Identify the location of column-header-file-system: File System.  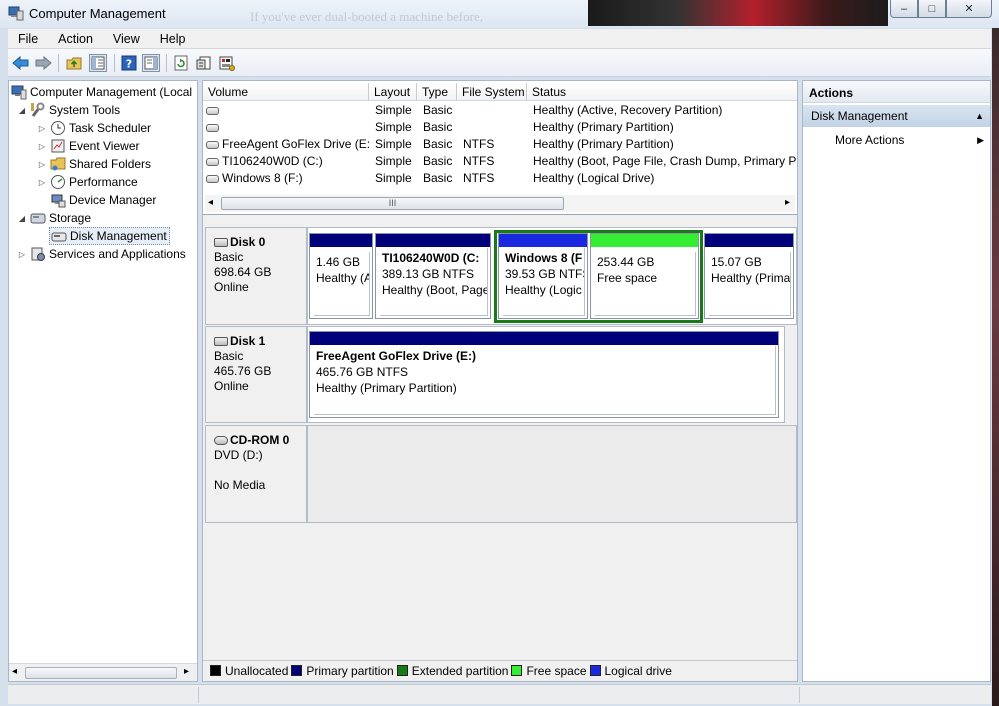
(492, 92).